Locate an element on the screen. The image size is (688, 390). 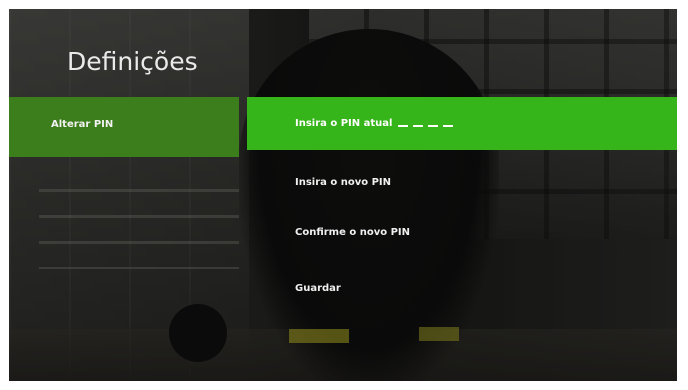
pin-entry-placeholder is located at coordinates (426, 125).